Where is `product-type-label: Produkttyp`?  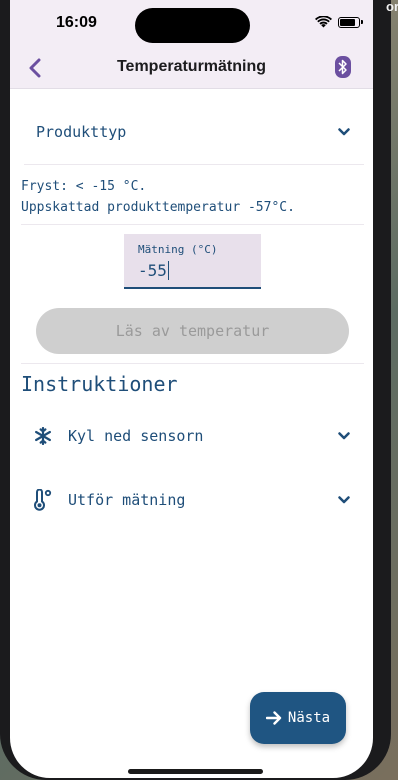 product-type-label: Produkttyp is located at coordinates (81, 132).